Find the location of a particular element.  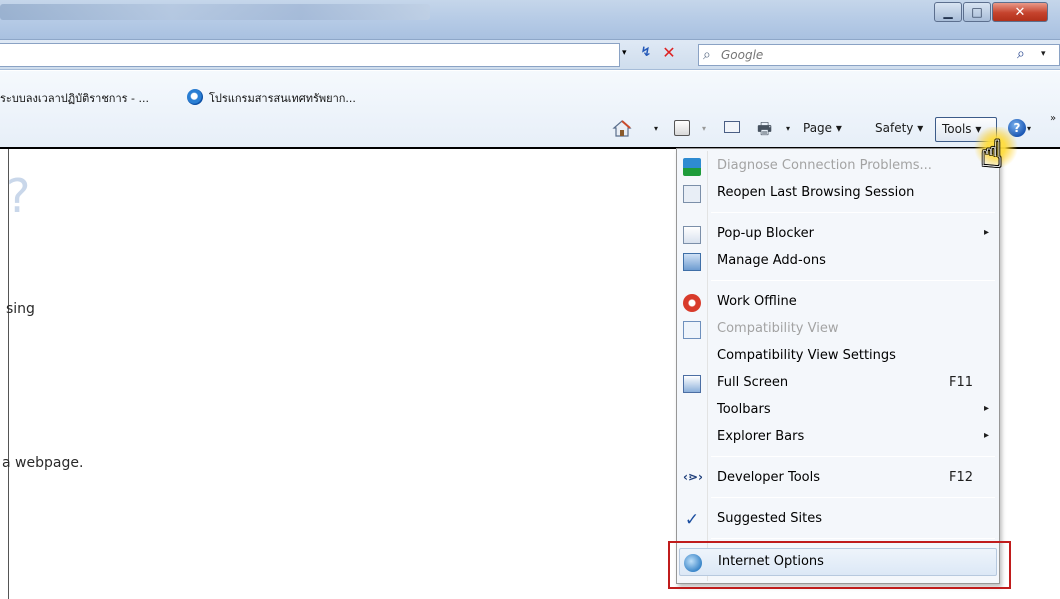

page-menu-button: Page ▾ is located at coordinates (822, 128).